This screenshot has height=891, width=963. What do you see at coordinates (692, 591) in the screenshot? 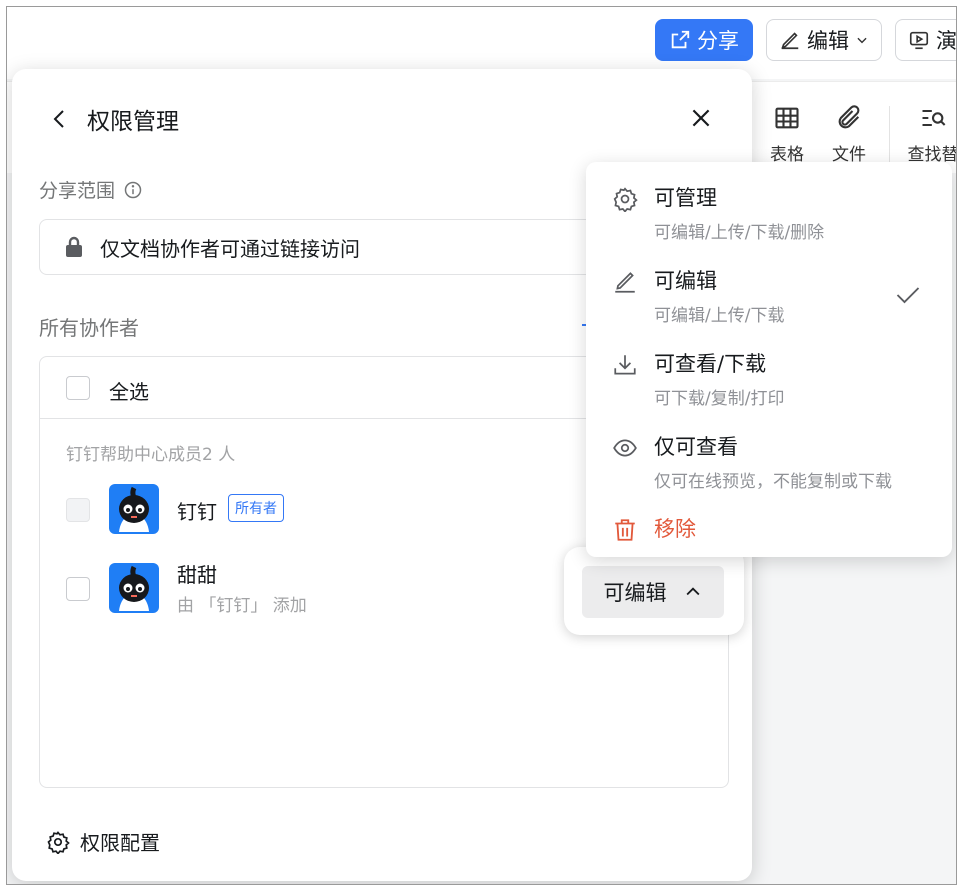
I see `chevron-up-icon` at bounding box center [692, 591].